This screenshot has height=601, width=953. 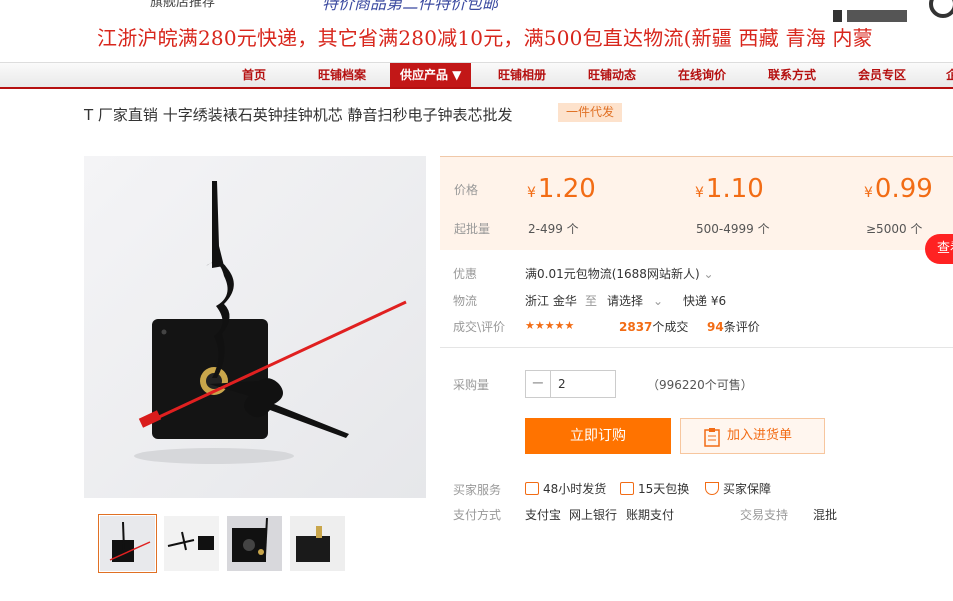 I want to click on divider, so click(x=696, y=347).